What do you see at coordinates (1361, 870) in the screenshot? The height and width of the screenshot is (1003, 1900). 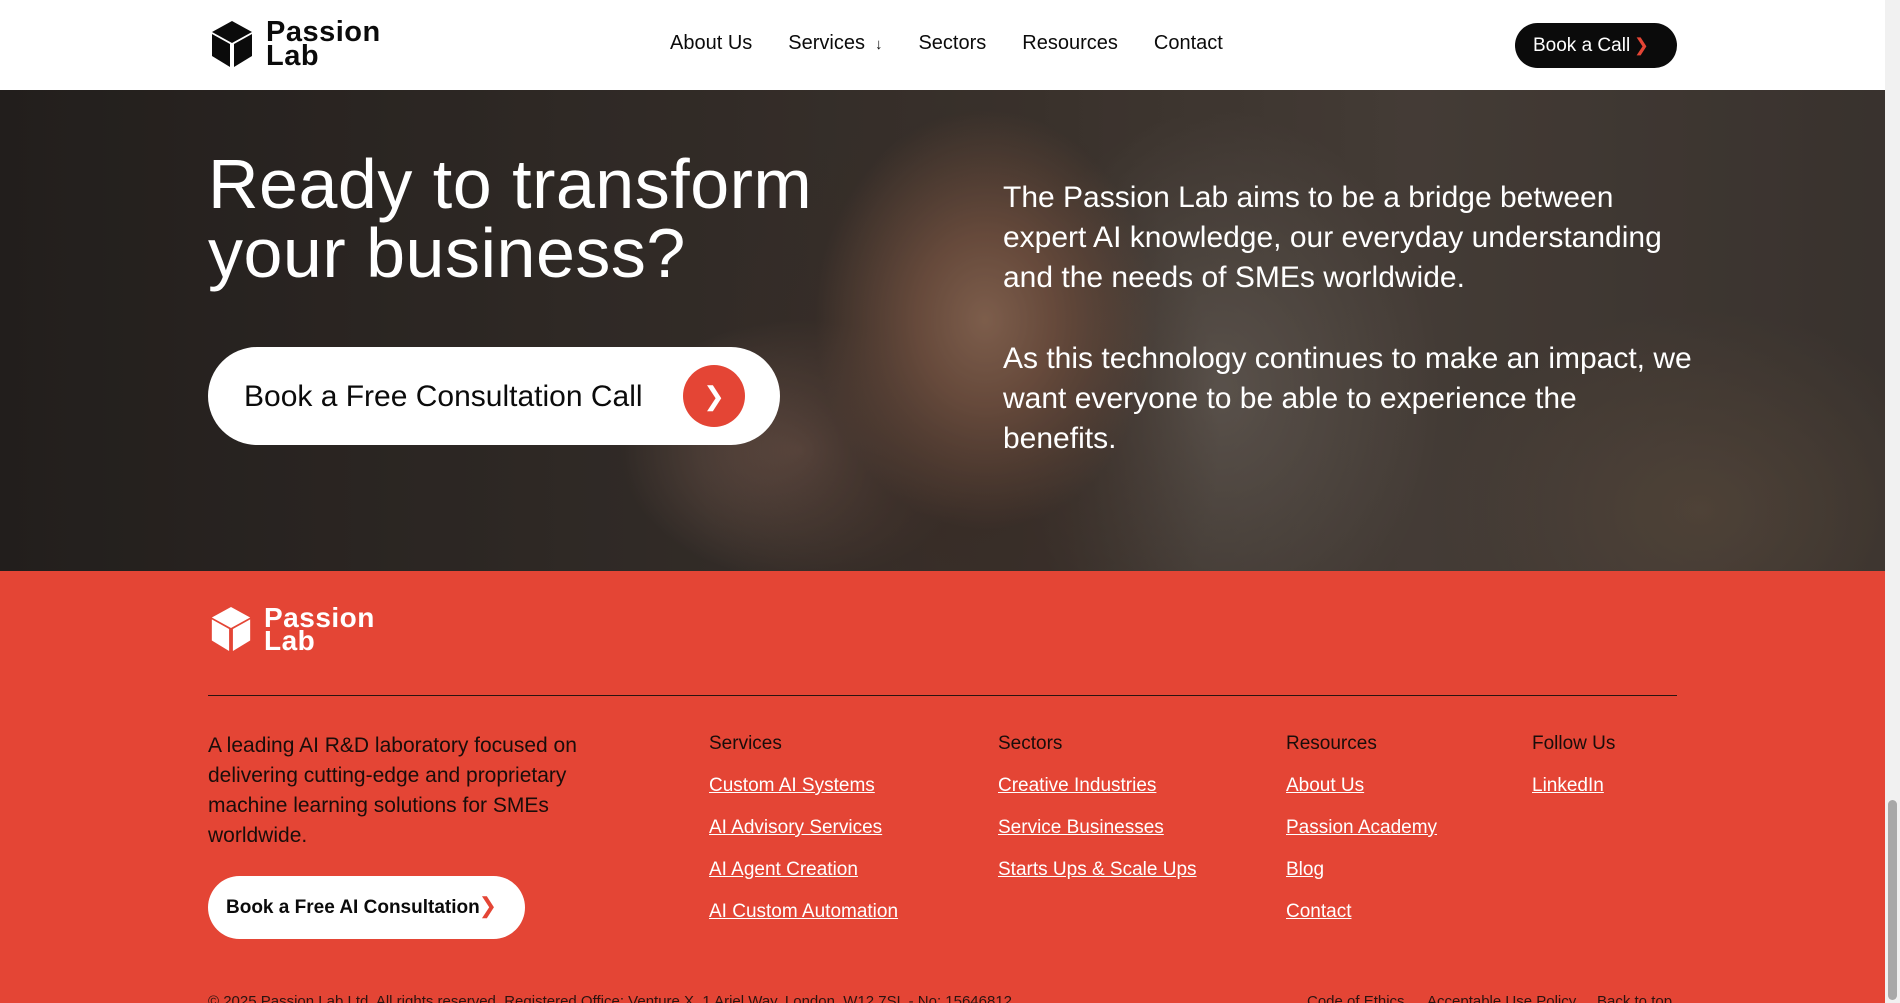 I see `footer-link-blog: Blog` at bounding box center [1361, 870].